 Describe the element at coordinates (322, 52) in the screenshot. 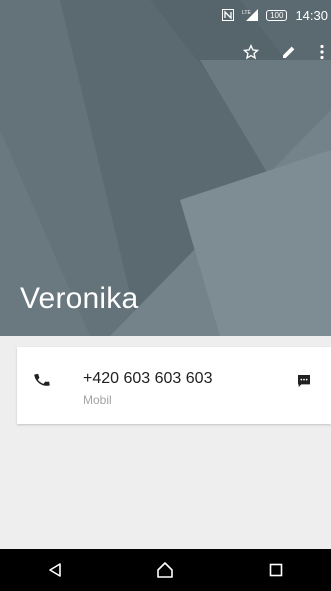

I see `more-vert-icon` at that location.